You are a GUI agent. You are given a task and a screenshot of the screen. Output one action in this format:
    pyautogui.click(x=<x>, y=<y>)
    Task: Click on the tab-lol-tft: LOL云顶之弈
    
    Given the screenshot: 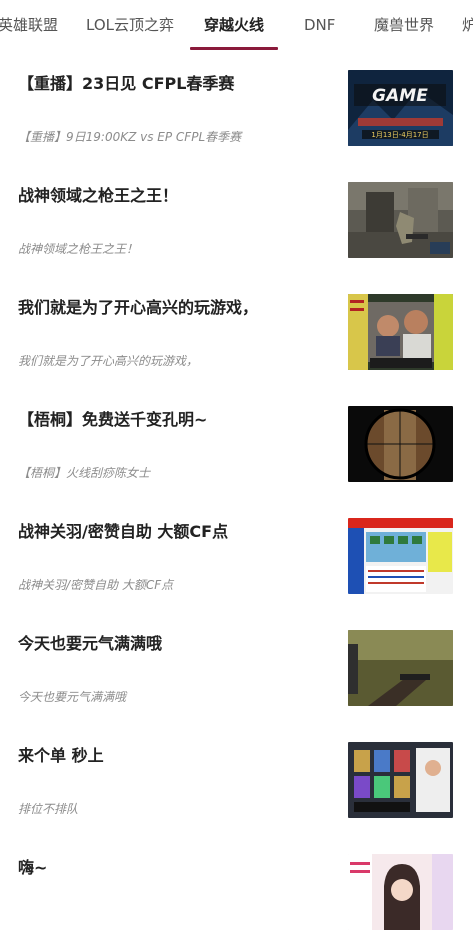 What is the action you would take?
    pyautogui.click(x=130, y=25)
    